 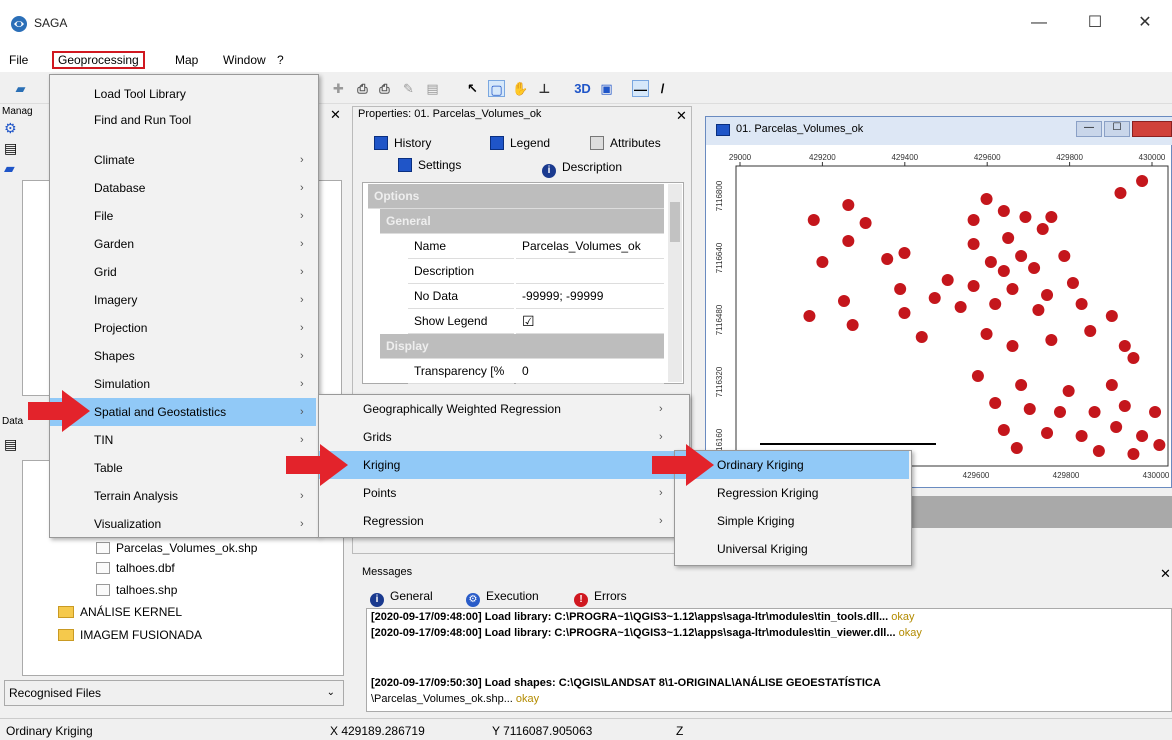 I want to click on table-icon: ▤, so click(x=432, y=88).